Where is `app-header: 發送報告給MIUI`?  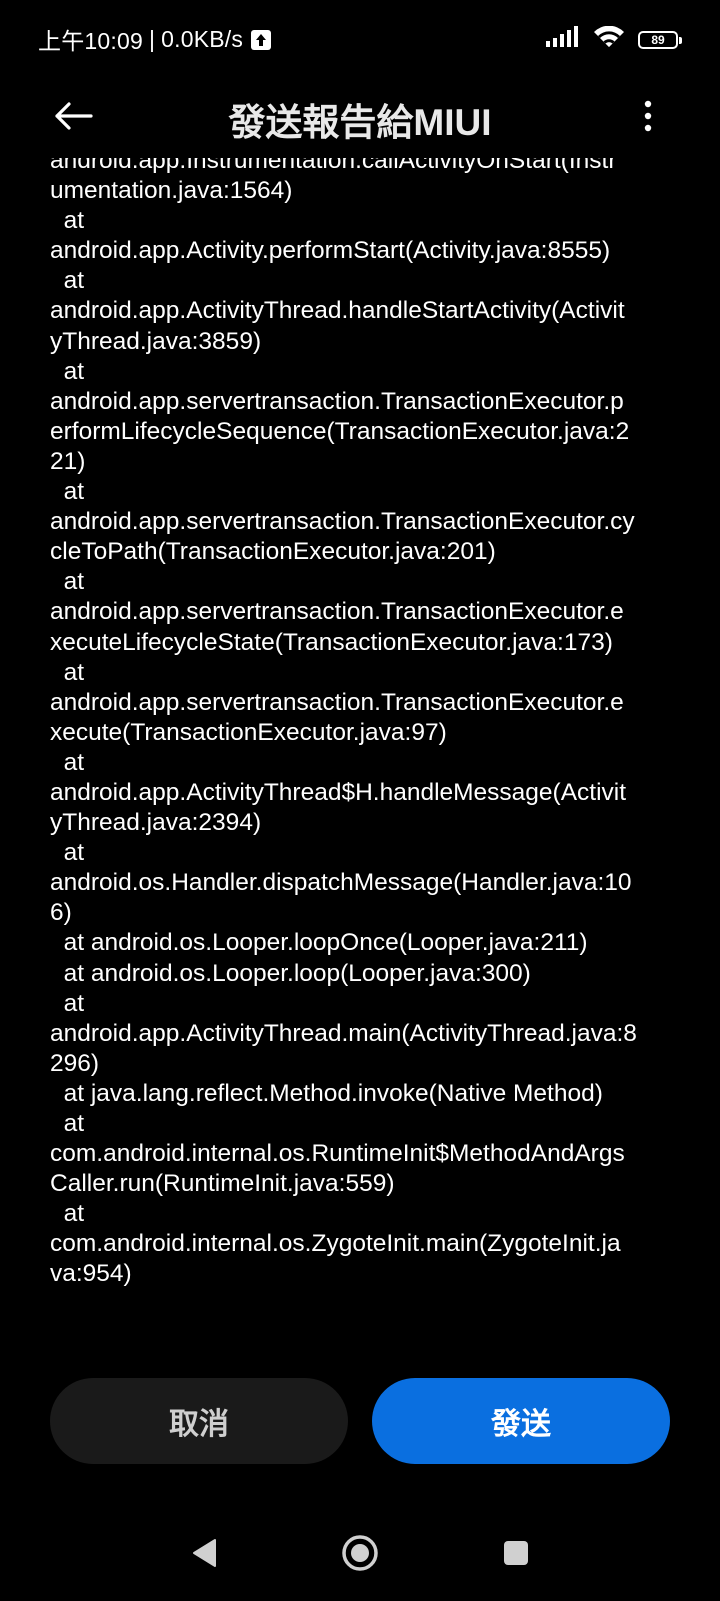
app-header: 發送報告給MIUI is located at coordinates (360, 118).